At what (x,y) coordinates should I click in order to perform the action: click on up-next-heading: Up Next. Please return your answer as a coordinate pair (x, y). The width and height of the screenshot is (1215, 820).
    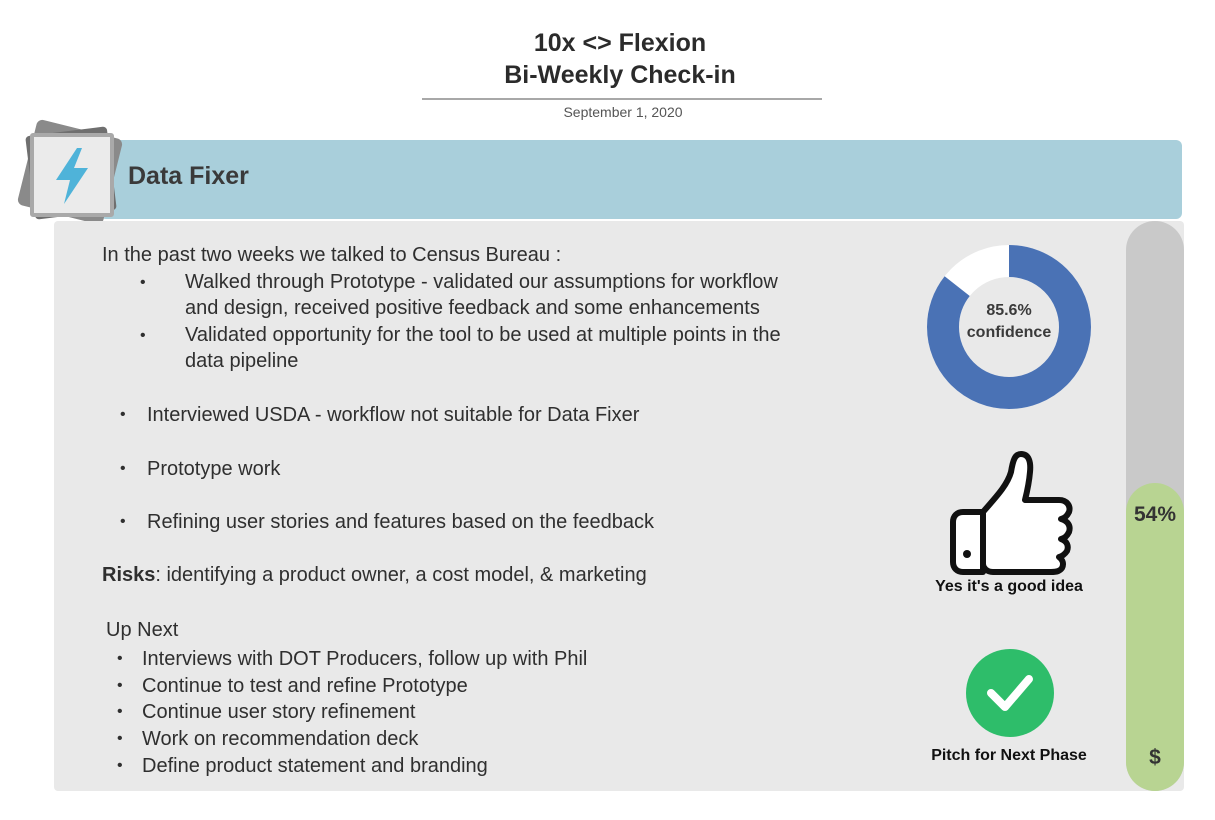
    Looking at the image, I should click on (142, 630).